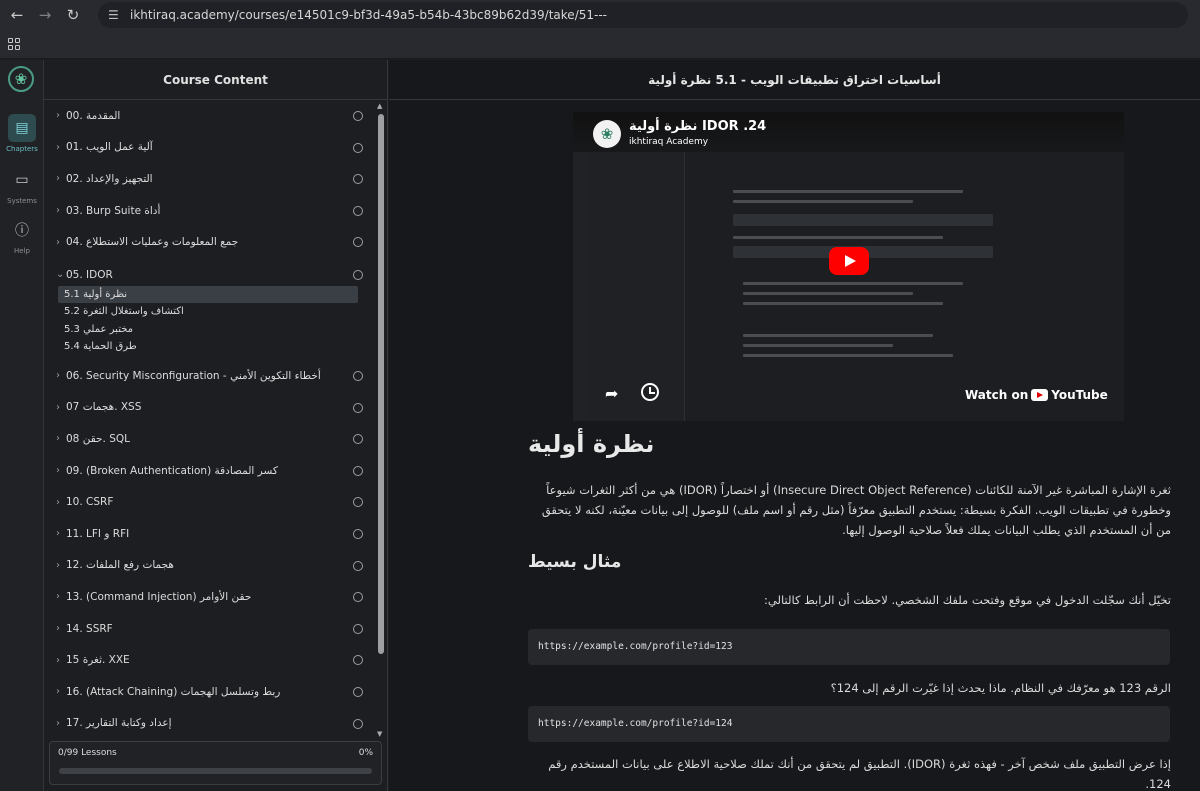  What do you see at coordinates (1040, 395) in the screenshot?
I see `youtube-logo-icon` at bounding box center [1040, 395].